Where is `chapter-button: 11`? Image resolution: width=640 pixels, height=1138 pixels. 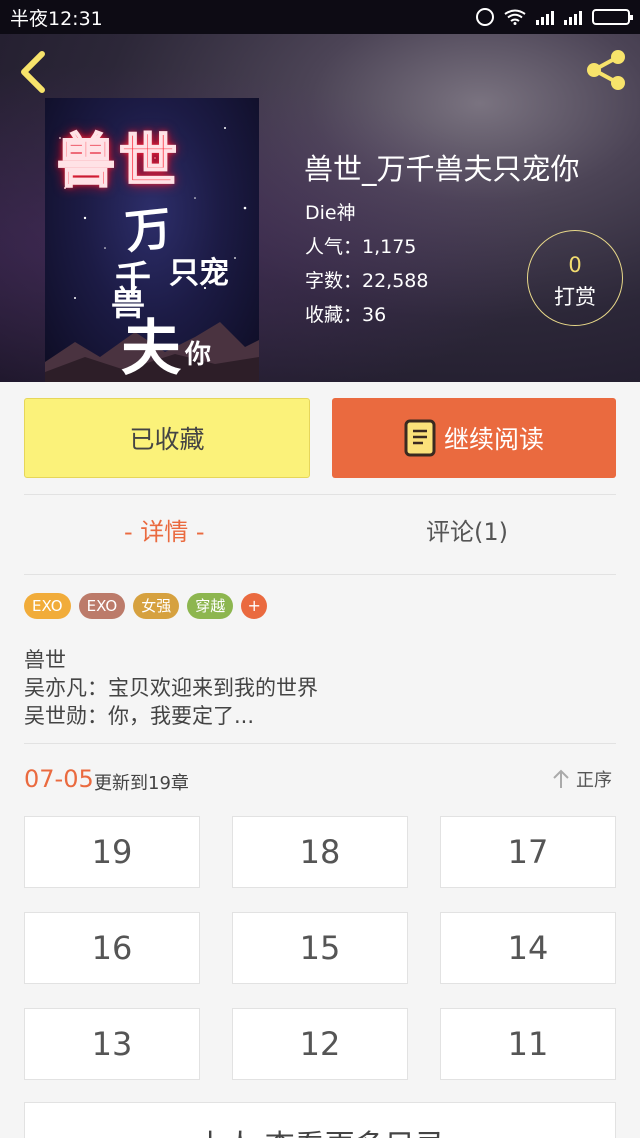
chapter-button: 11 is located at coordinates (528, 1044).